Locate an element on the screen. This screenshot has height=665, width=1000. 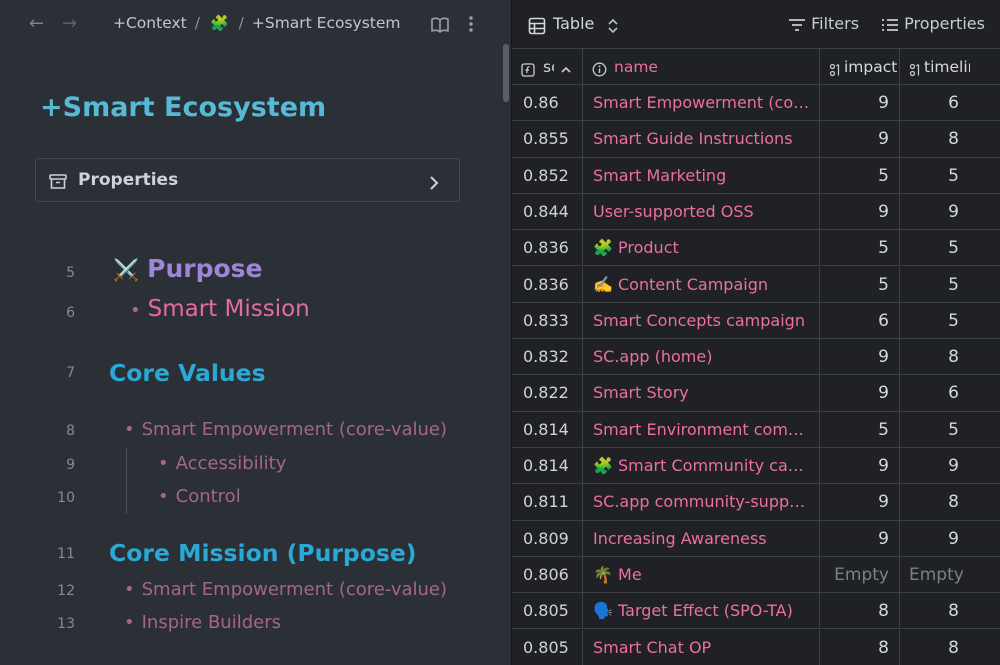
reader-mode-icon is located at coordinates (440, 24).